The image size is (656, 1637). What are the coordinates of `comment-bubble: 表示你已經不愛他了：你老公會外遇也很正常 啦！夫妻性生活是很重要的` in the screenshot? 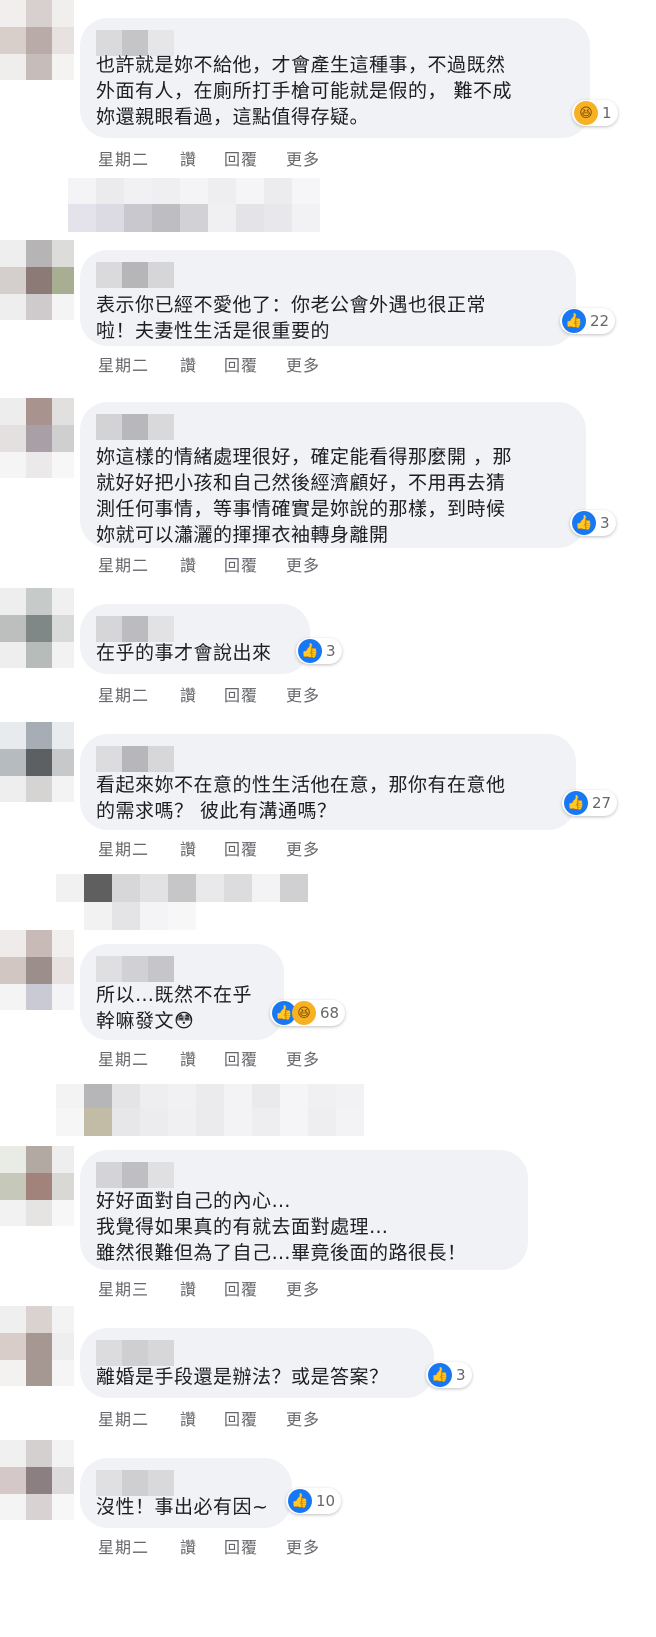 It's located at (328, 298).